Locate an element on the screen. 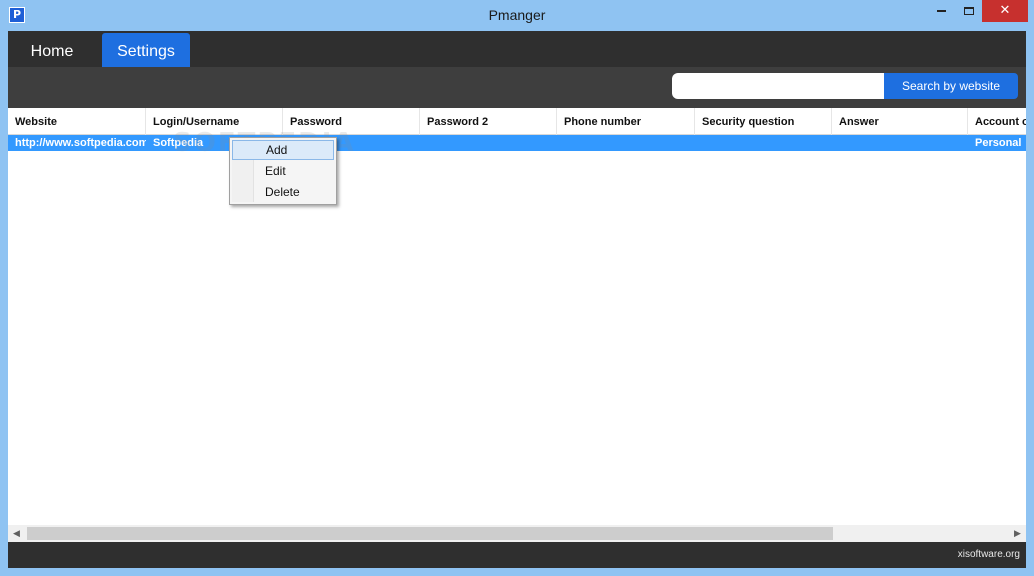 Image resolution: width=1034 pixels, height=576 pixels. window-title: Pmanger is located at coordinates (517, 15).